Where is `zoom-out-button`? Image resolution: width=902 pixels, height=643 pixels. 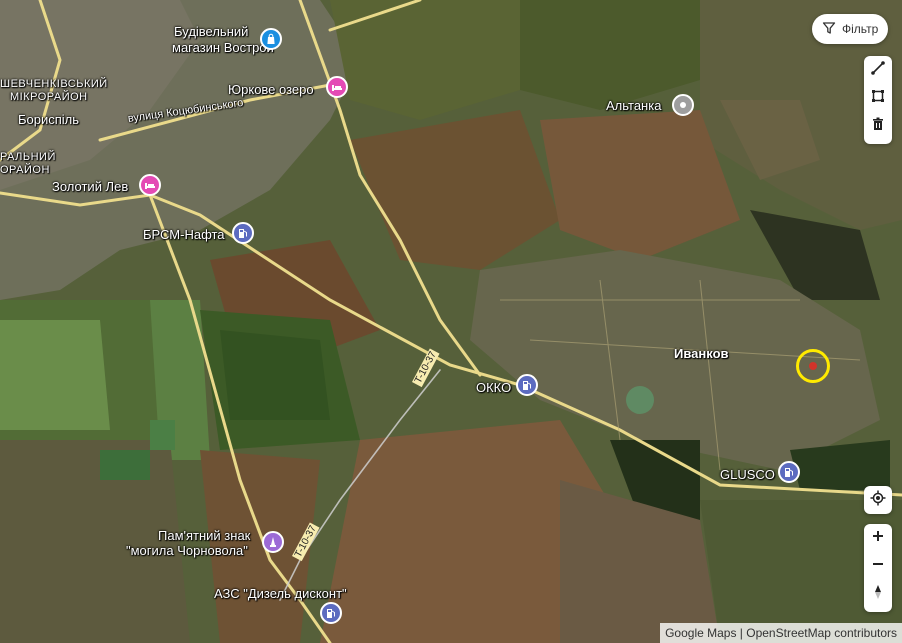 zoom-out-button is located at coordinates (878, 566).